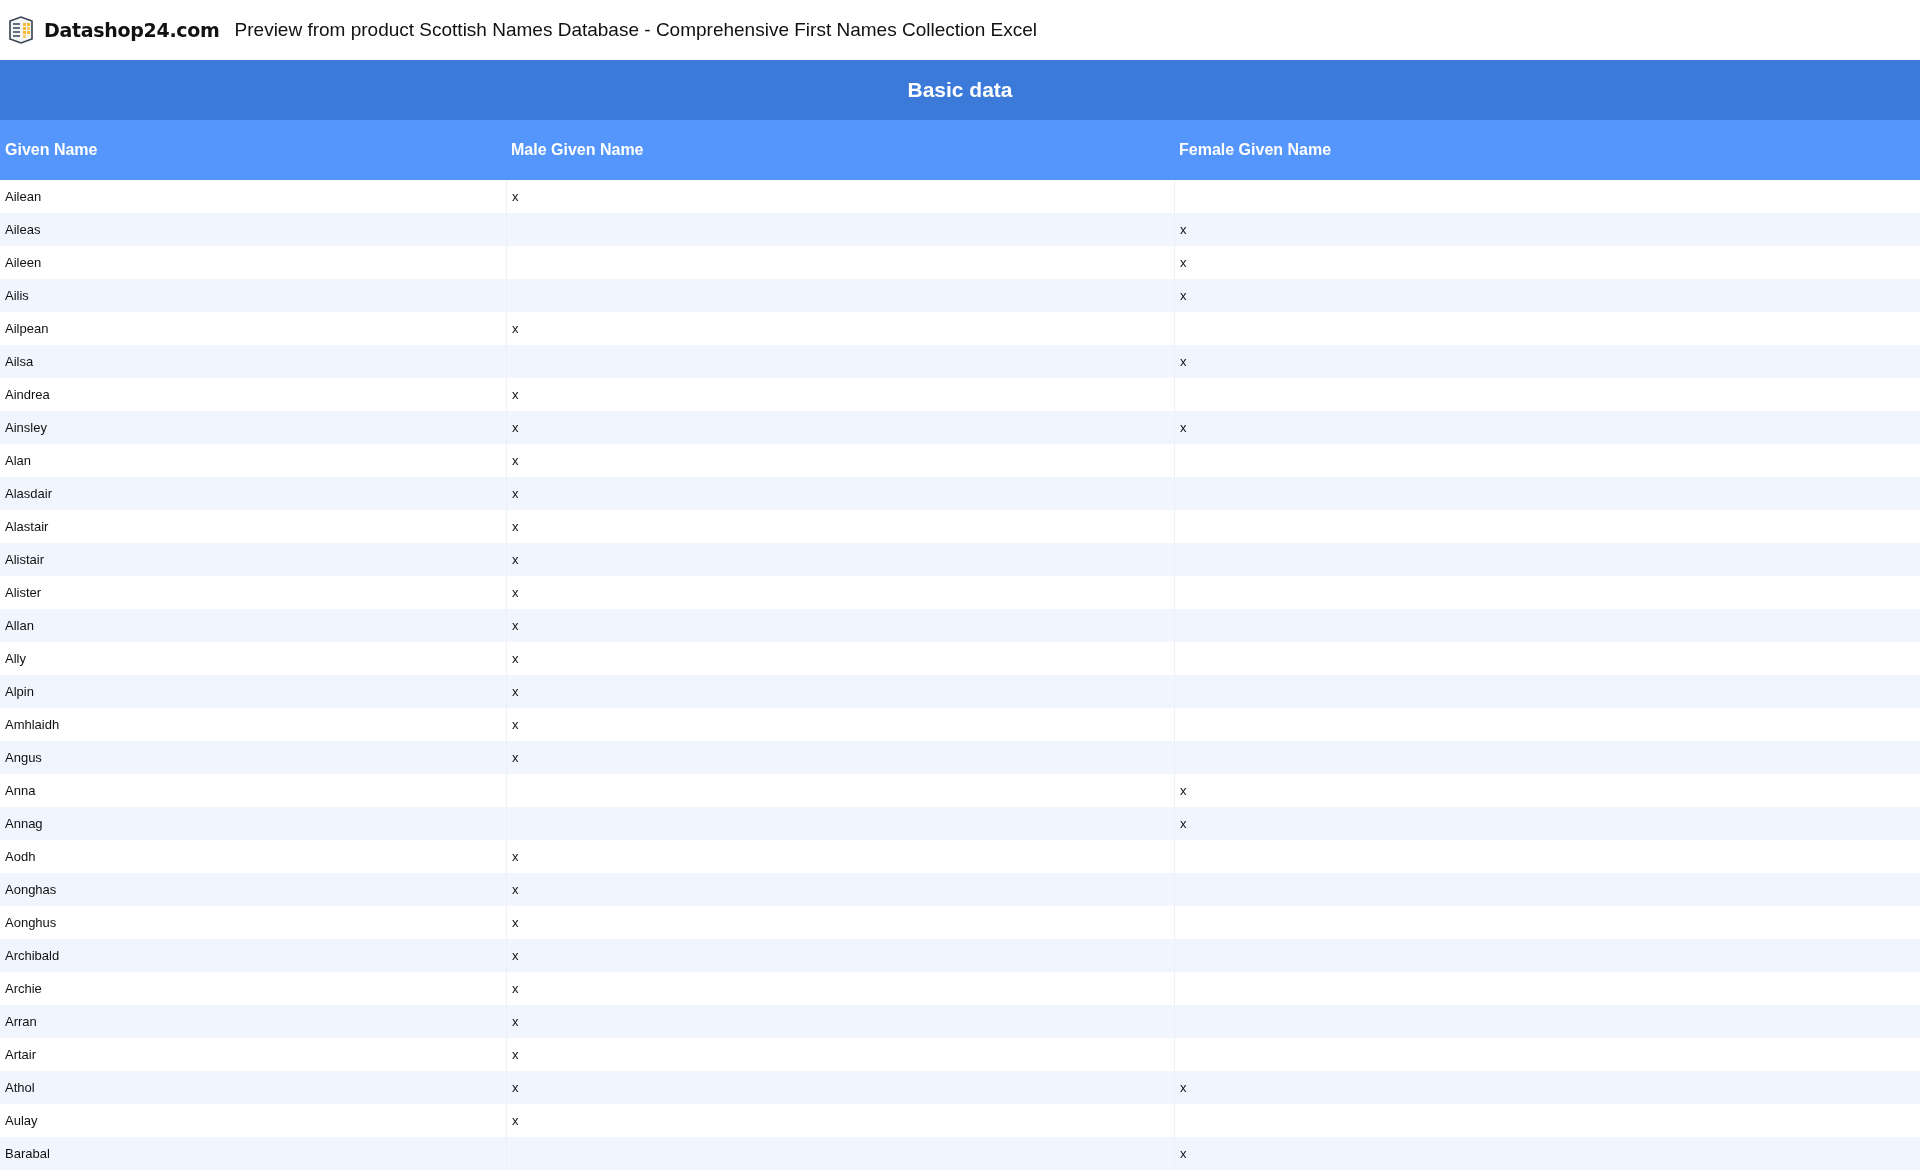  Describe the element at coordinates (253, 559) in the screenshot. I see `table-cell: Alistair` at that location.